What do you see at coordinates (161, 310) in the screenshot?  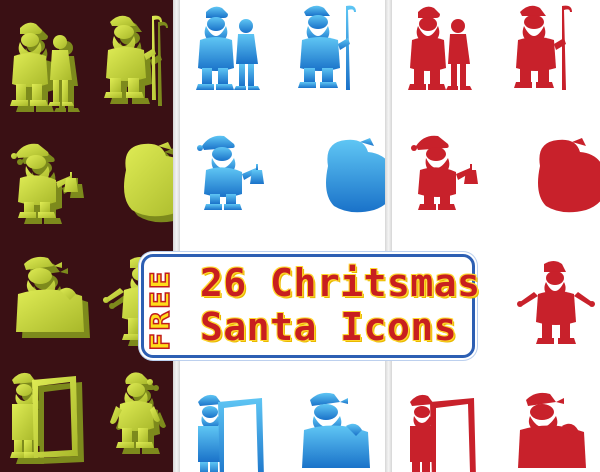 I see `free-label: FREE` at bounding box center [161, 310].